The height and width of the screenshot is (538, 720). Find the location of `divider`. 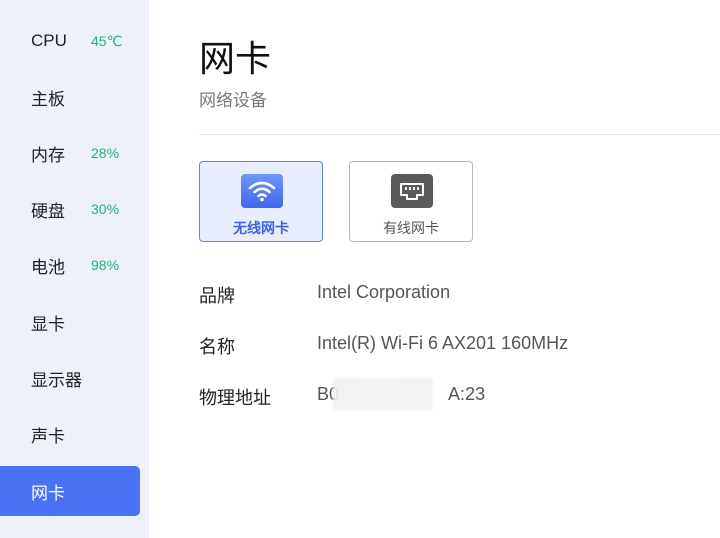

divider is located at coordinates (459, 134).